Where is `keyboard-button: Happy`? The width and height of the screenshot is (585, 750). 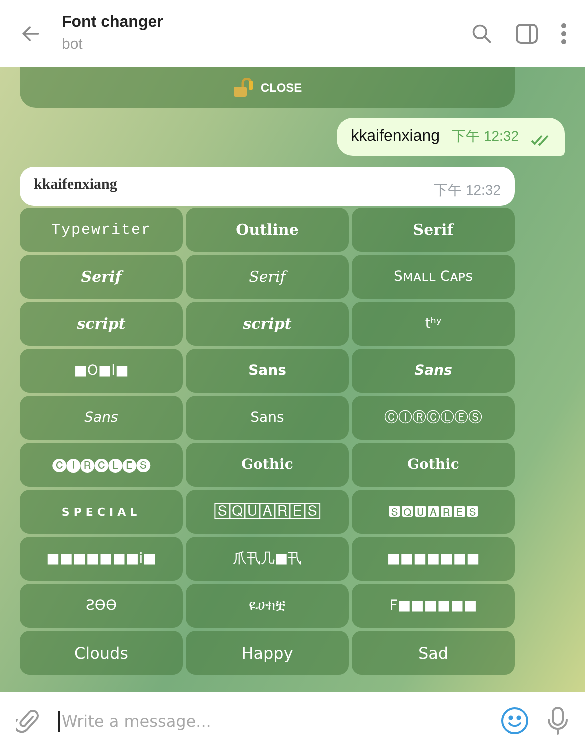
keyboard-button: Happy is located at coordinates (267, 653).